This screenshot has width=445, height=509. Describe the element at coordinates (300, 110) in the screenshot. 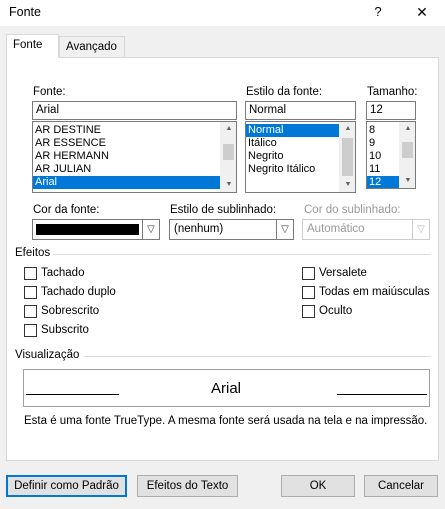

I see `style-input: Normal` at that location.